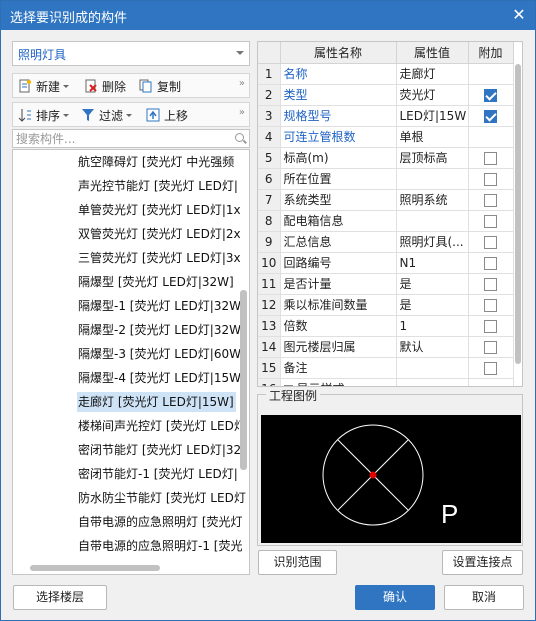  What do you see at coordinates (482, 562) in the screenshot?
I see `set-connection-point-button: 设置连接点` at bounding box center [482, 562].